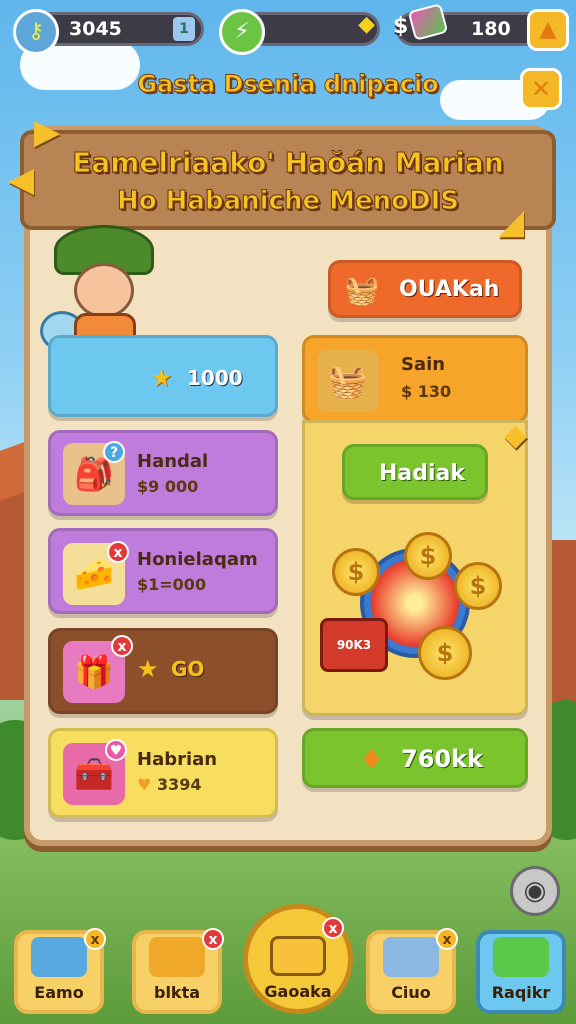  I want to click on arrow-left-icon: ◀, so click(21, 180).